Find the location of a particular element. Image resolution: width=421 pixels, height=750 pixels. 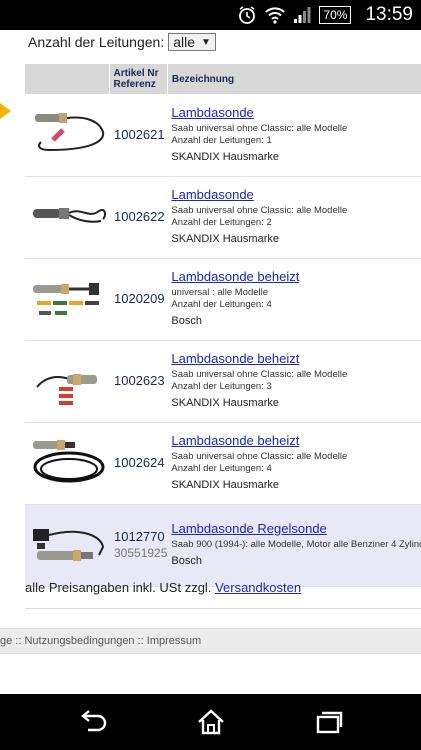

article-number: 1020209 is located at coordinates (139, 298).